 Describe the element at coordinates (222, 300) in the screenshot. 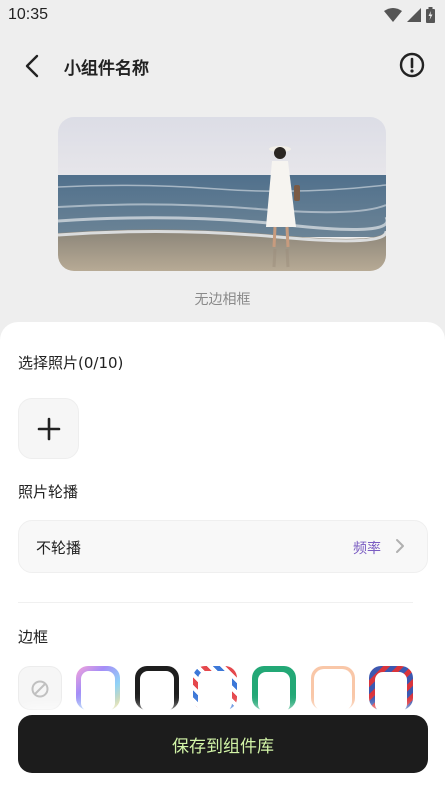

I see `frame-style-caption: 无边相框` at that location.